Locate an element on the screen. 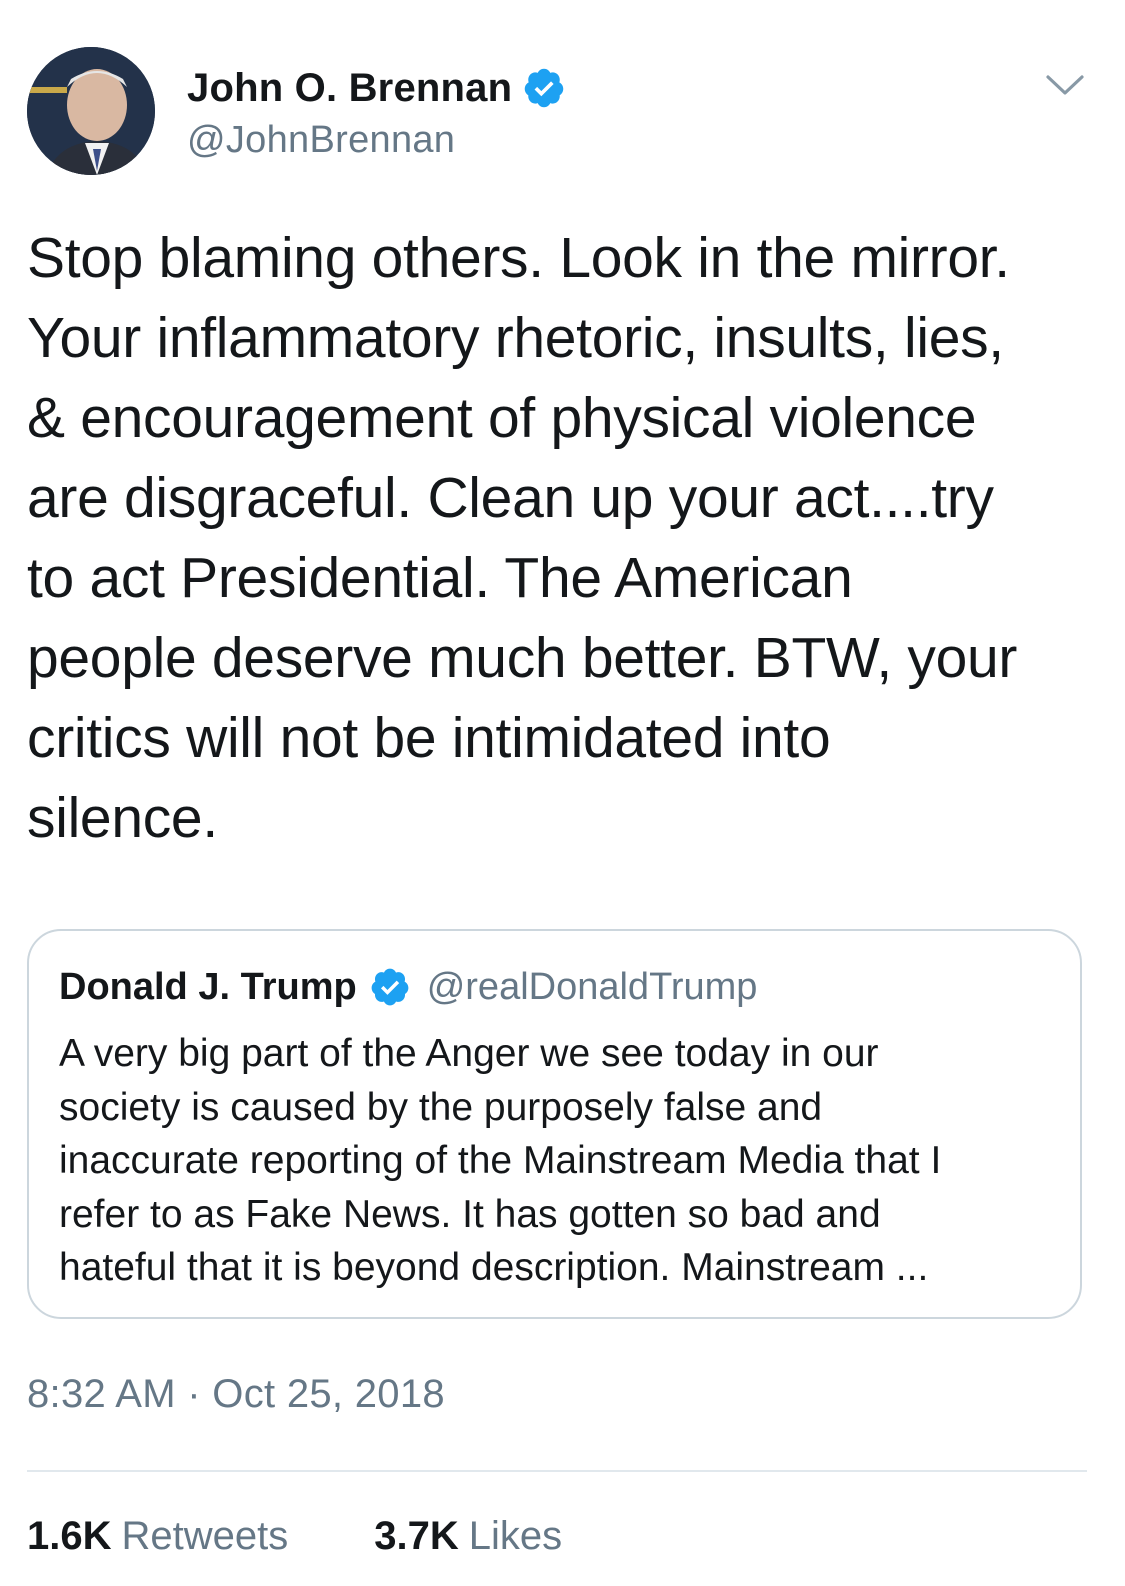 This screenshot has height=1586, width=1125. tweet-timestamp: 8:32 AM · Oct 25, 2018 is located at coordinates (236, 1394).